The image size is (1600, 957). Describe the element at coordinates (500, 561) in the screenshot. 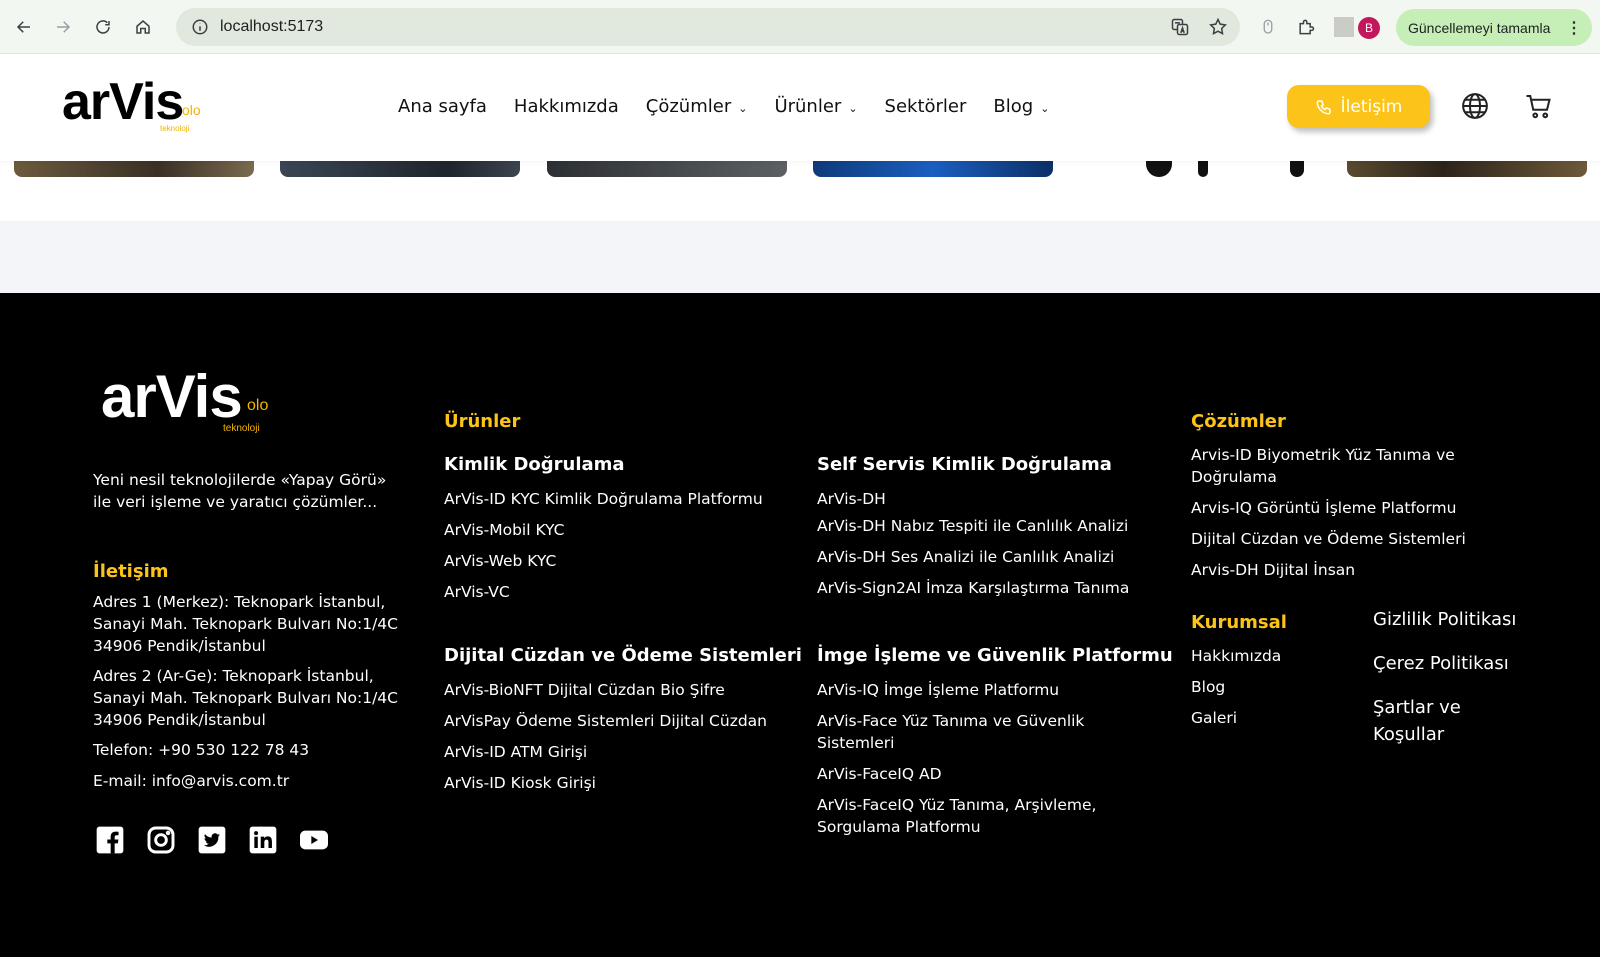

I see `product-link: ArVis-Web KYC` at that location.